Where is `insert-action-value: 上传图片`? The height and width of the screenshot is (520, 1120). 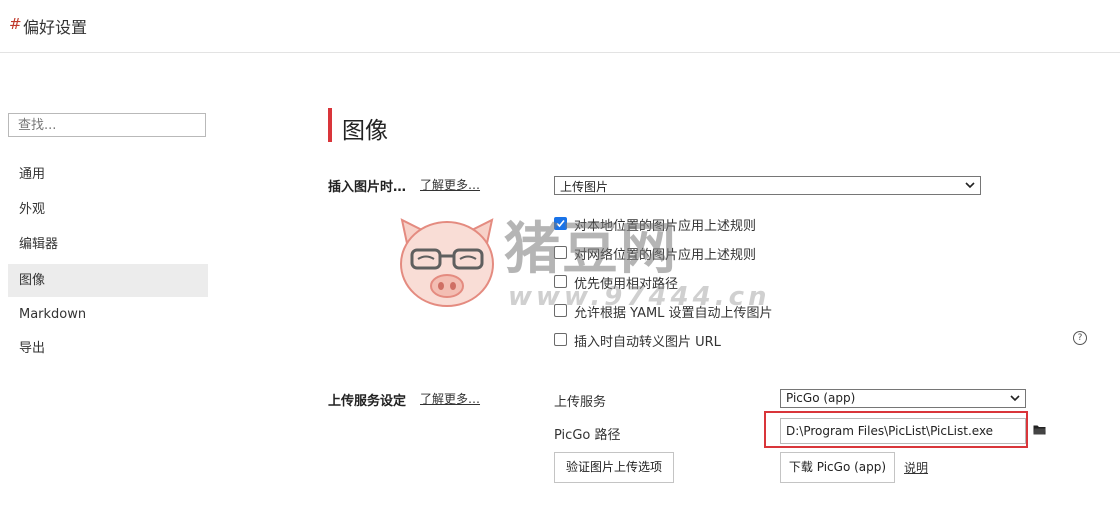
insert-action-value: 上传图片 is located at coordinates (584, 187).